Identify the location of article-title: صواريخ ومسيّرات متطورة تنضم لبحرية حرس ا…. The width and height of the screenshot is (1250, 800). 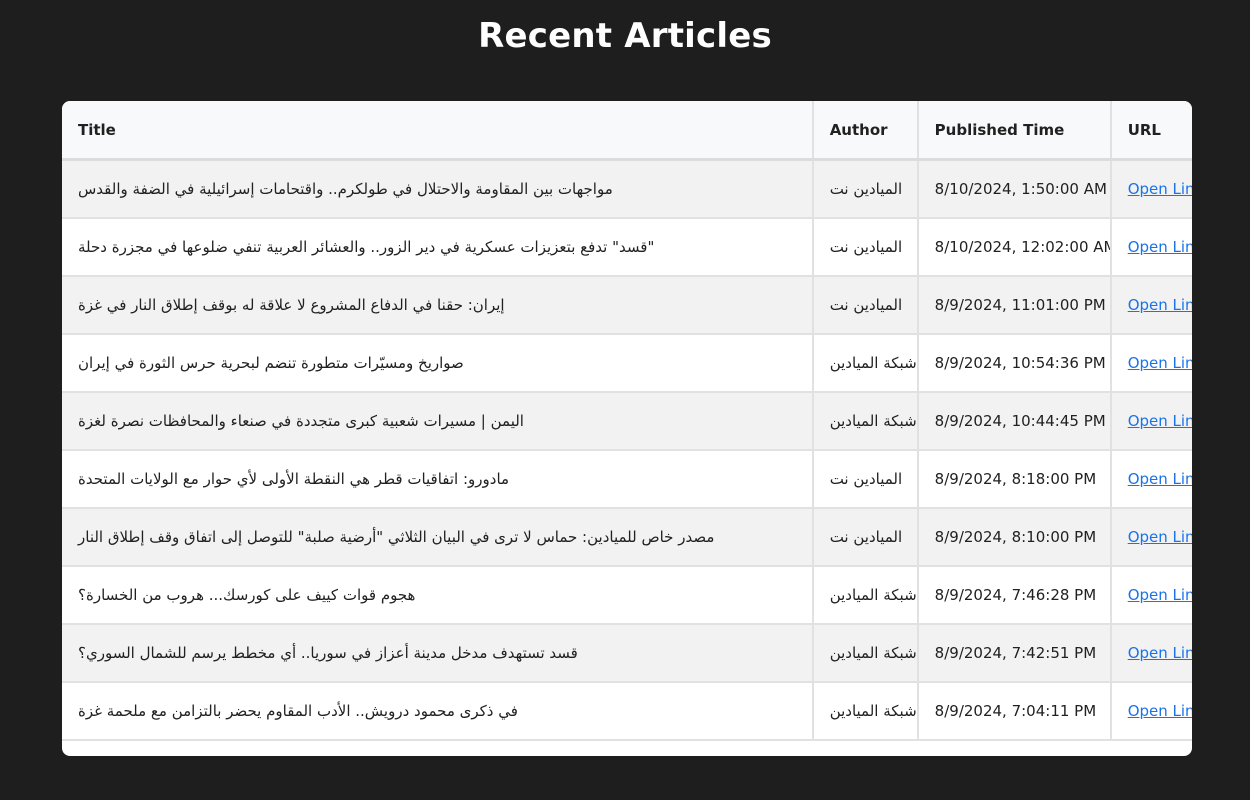
(438, 363).